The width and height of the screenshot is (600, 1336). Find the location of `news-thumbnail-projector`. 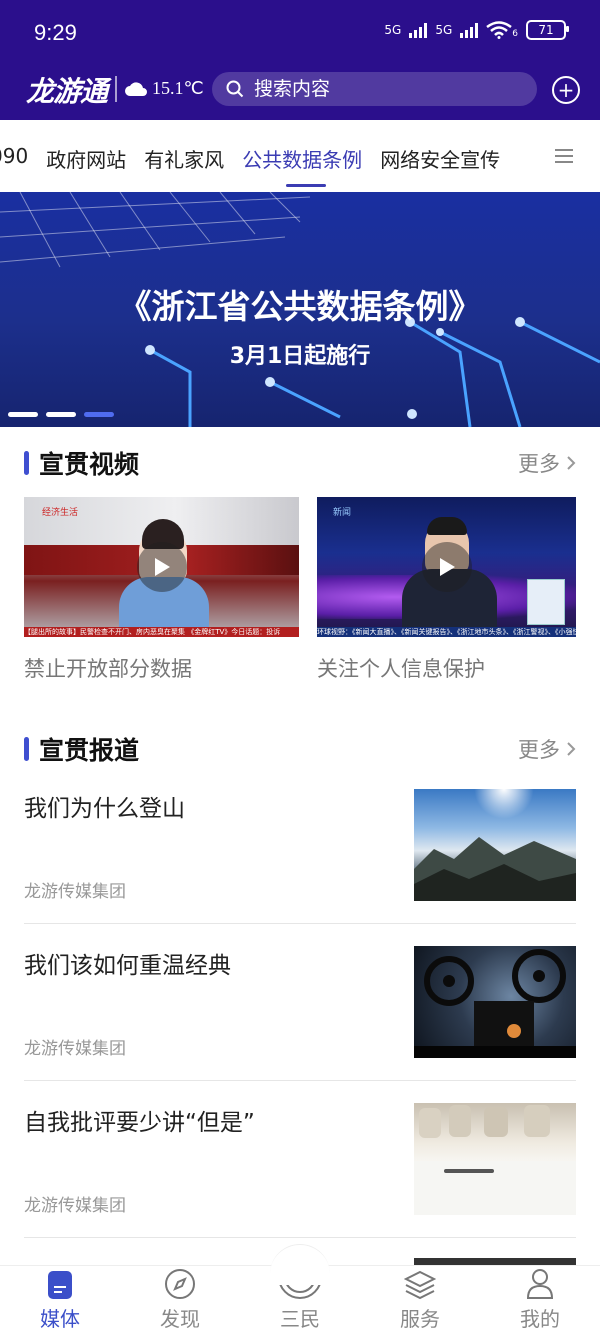

news-thumbnail-projector is located at coordinates (495, 1002).